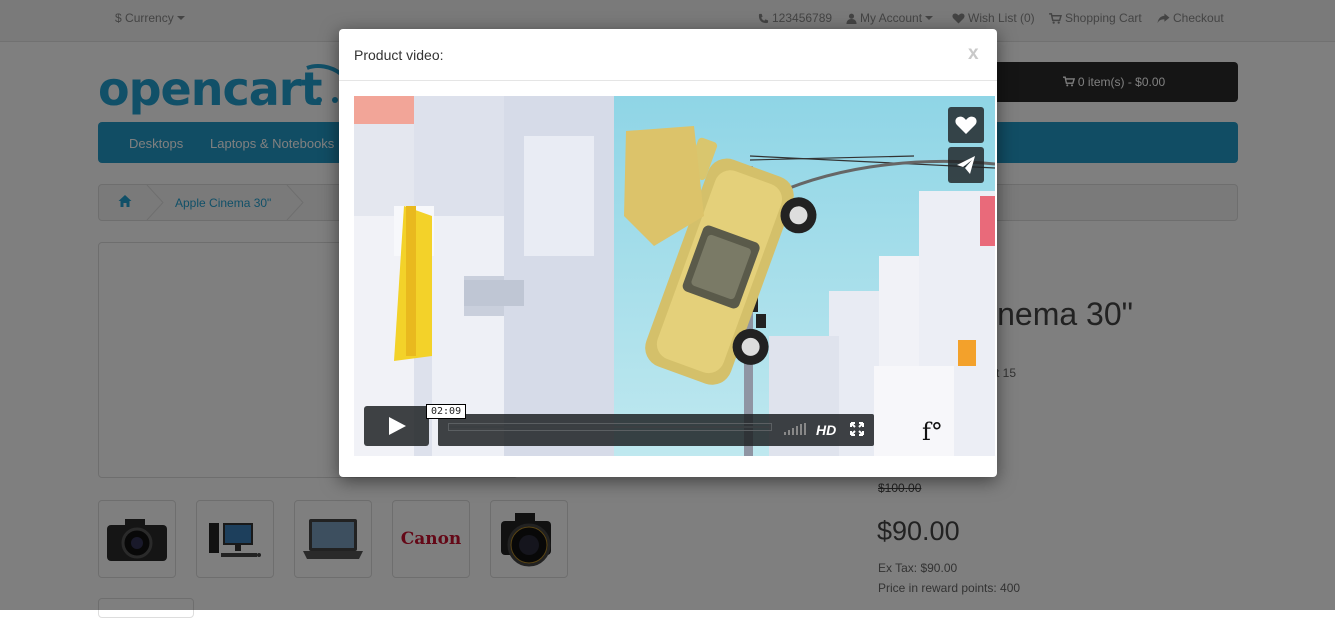 The image size is (1335, 618). What do you see at coordinates (932, 432) in the screenshot?
I see `video-watermark: f°` at bounding box center [932, 432].